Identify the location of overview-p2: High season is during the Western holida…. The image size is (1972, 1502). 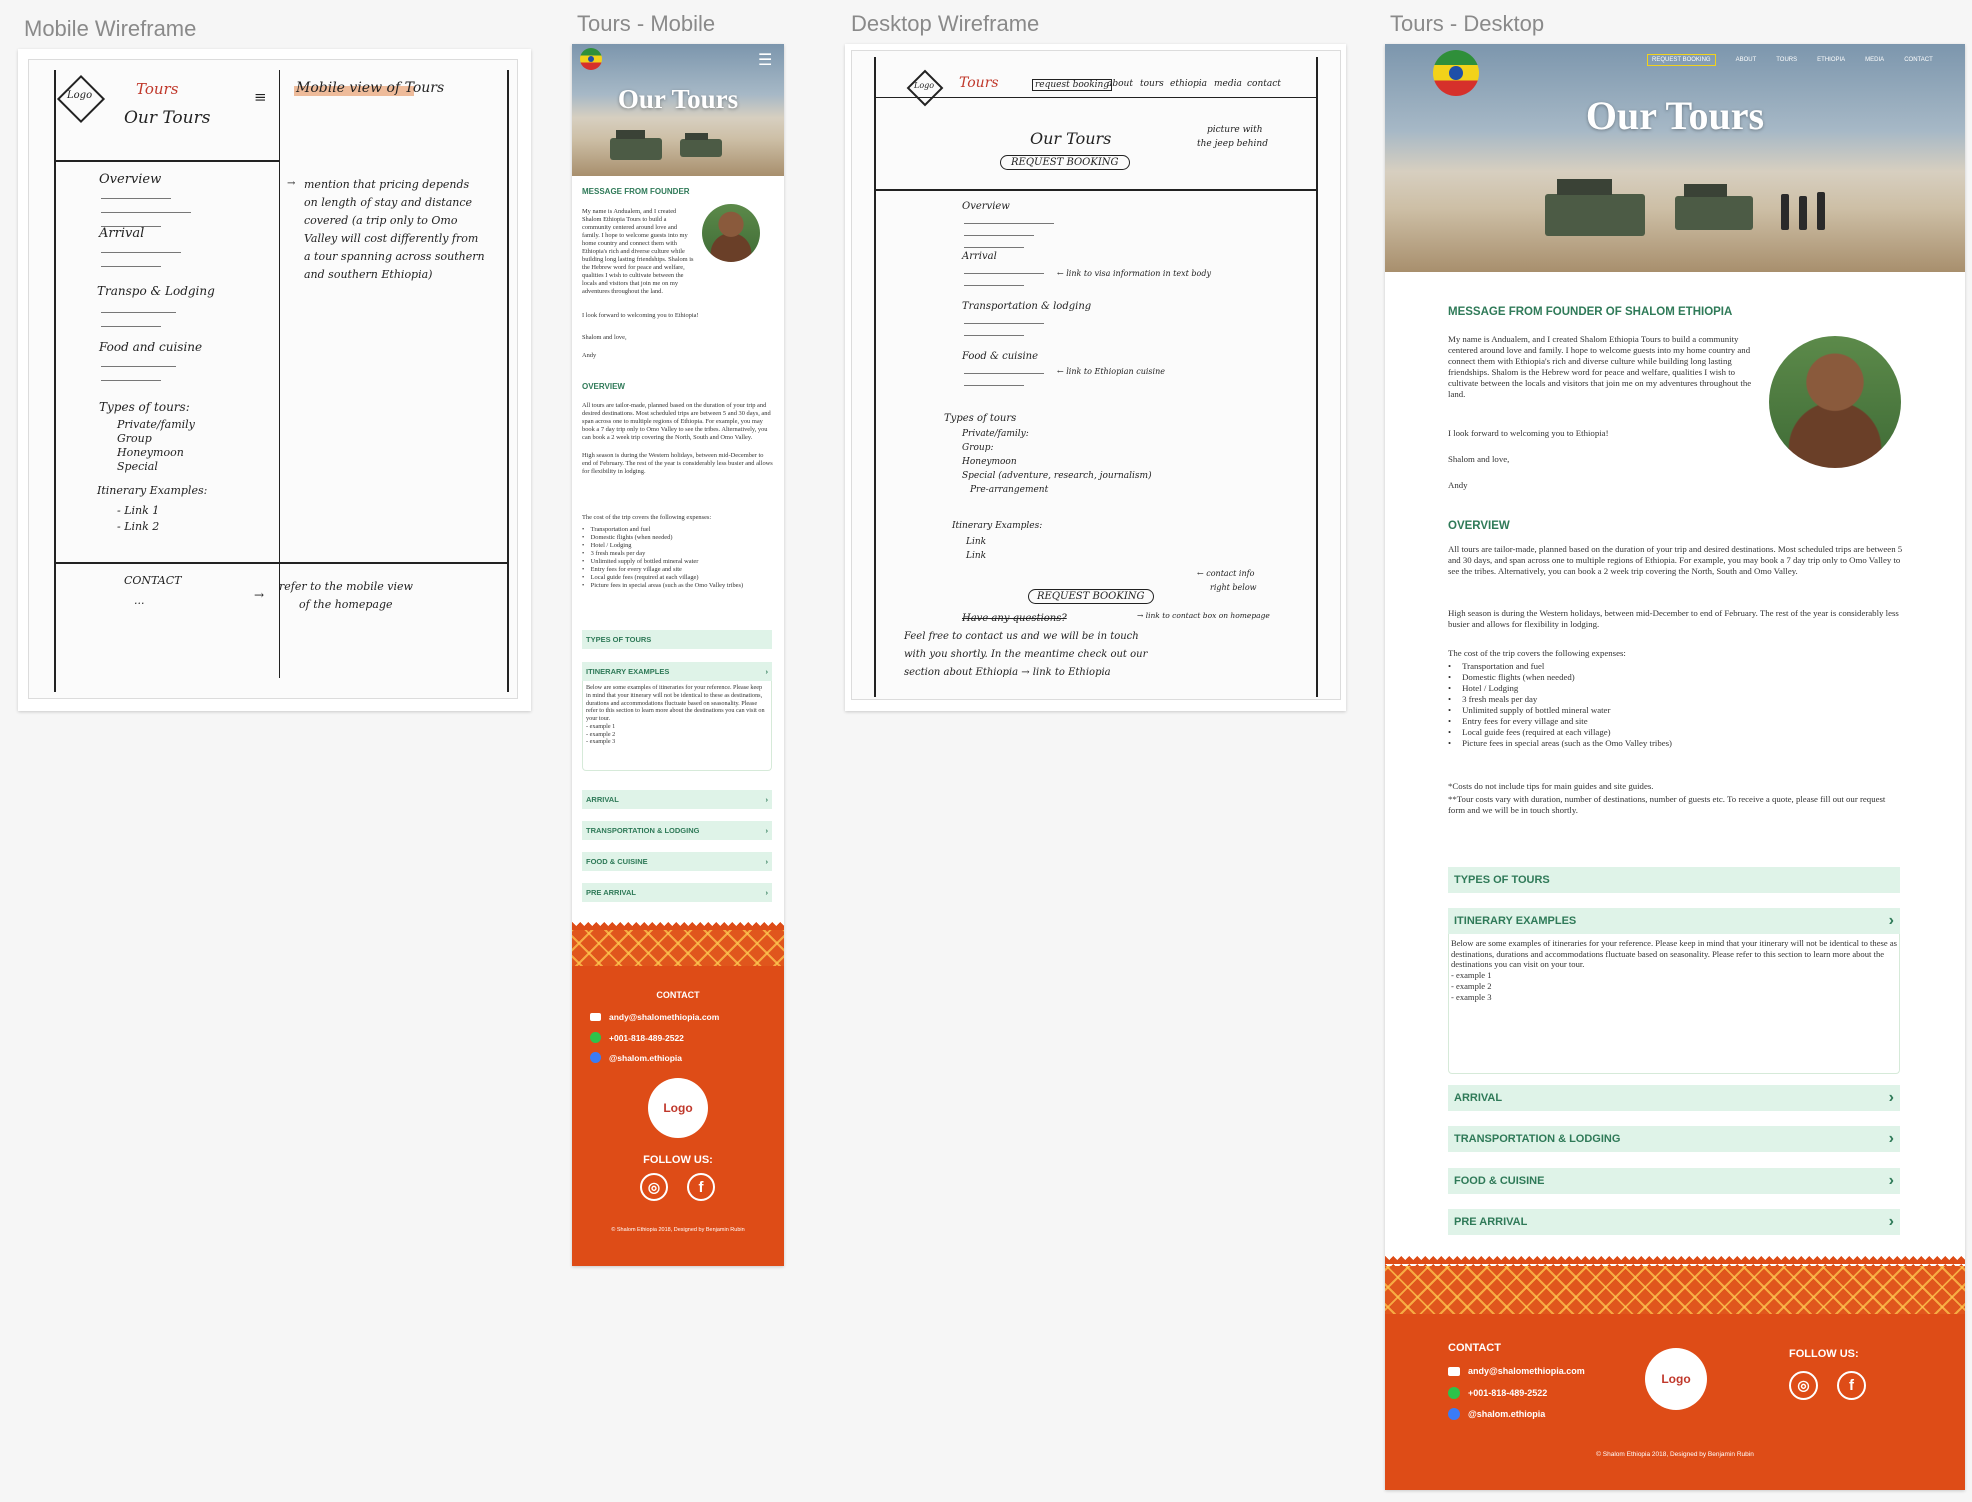
(1673, 618).